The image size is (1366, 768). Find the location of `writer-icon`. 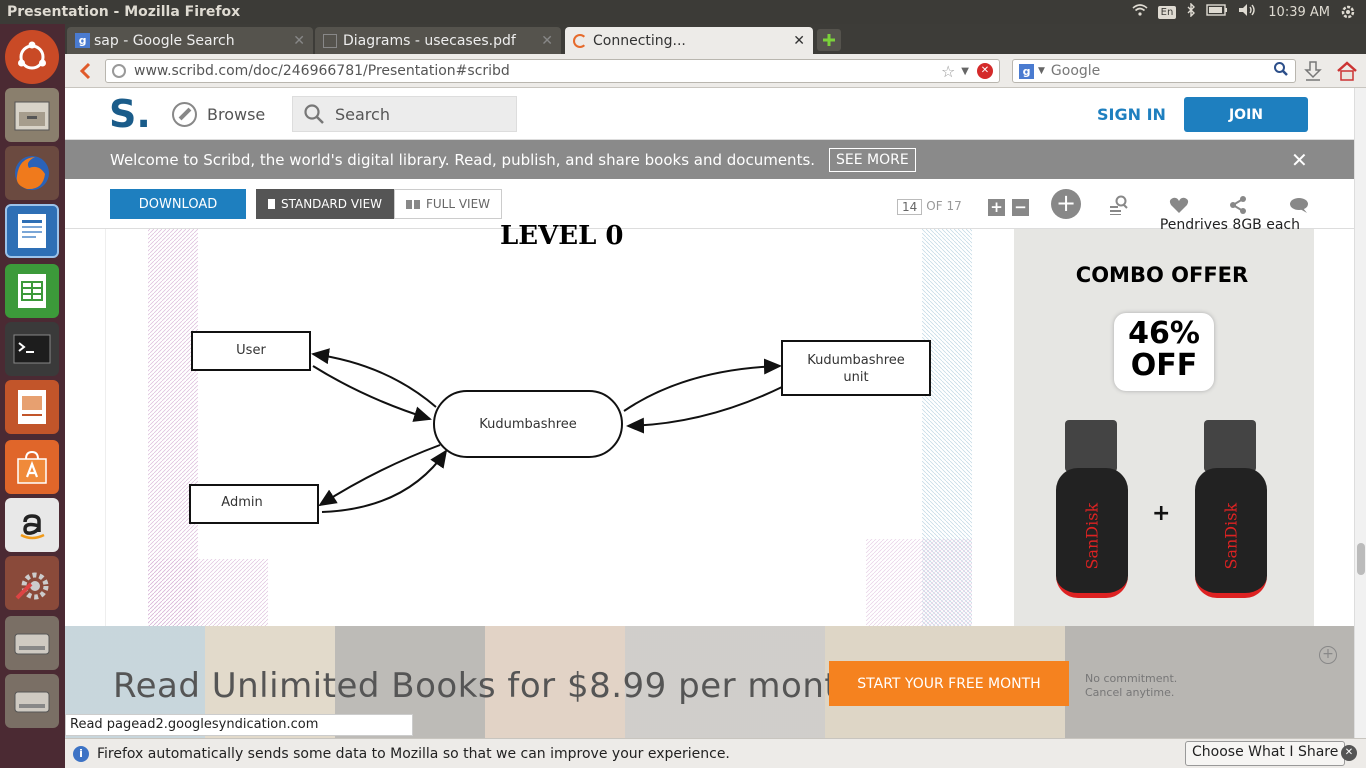

writer-icon is located at coordinates (32, 231).